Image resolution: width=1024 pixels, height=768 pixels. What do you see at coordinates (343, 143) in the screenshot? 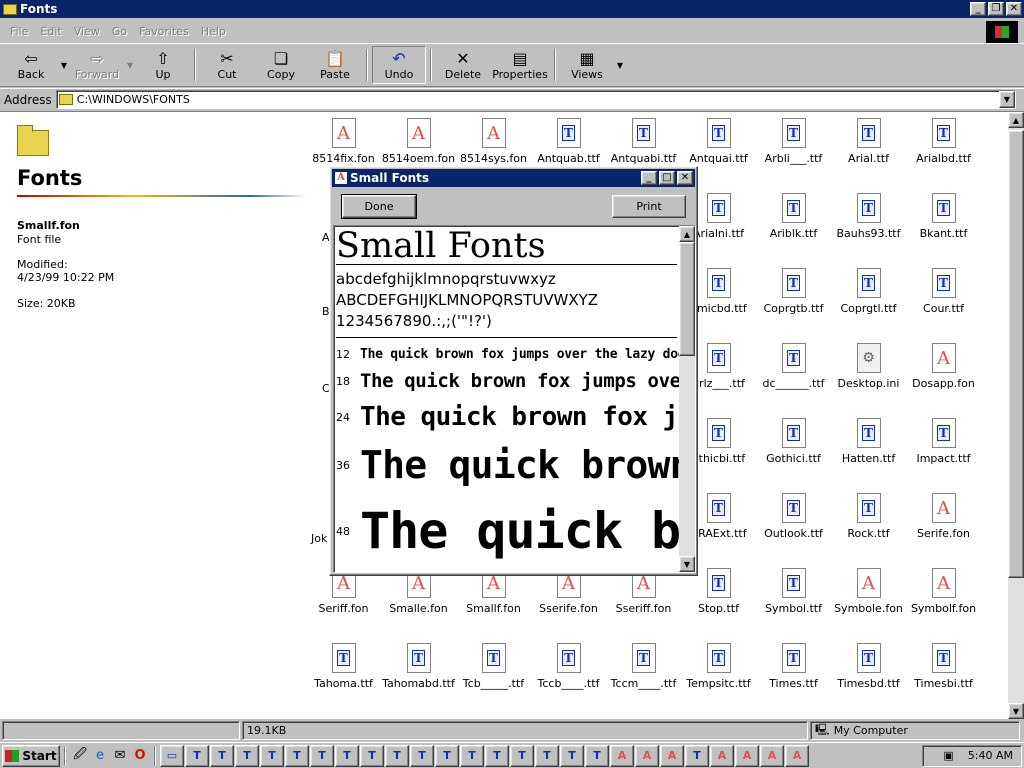
I see `file-item: A 8514fix.fon` at bounding box center [343, 143].